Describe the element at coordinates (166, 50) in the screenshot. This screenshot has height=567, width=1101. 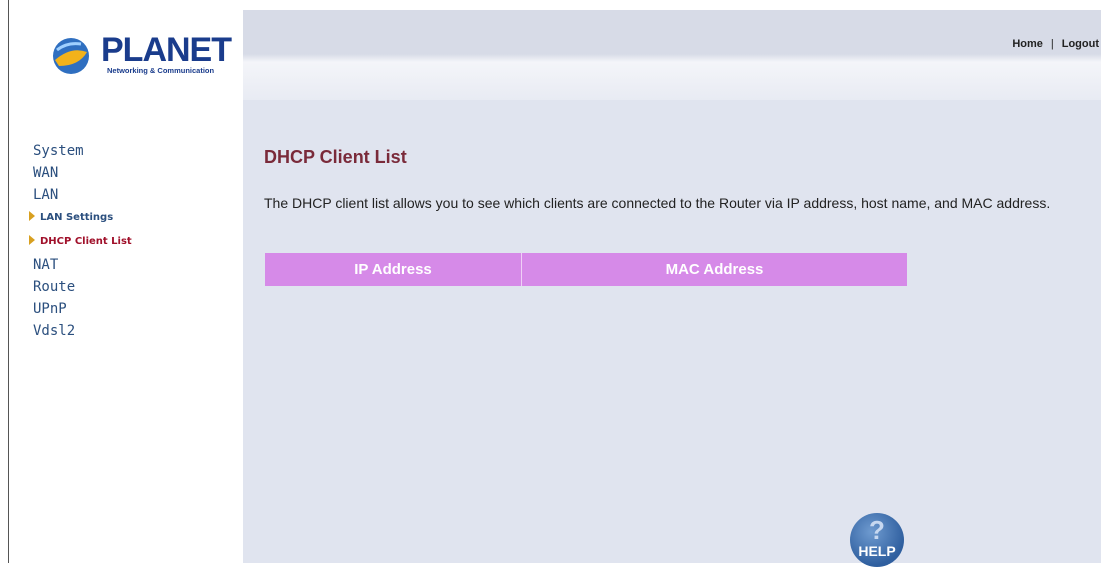
I see `brand-name: PLANET` at that location.